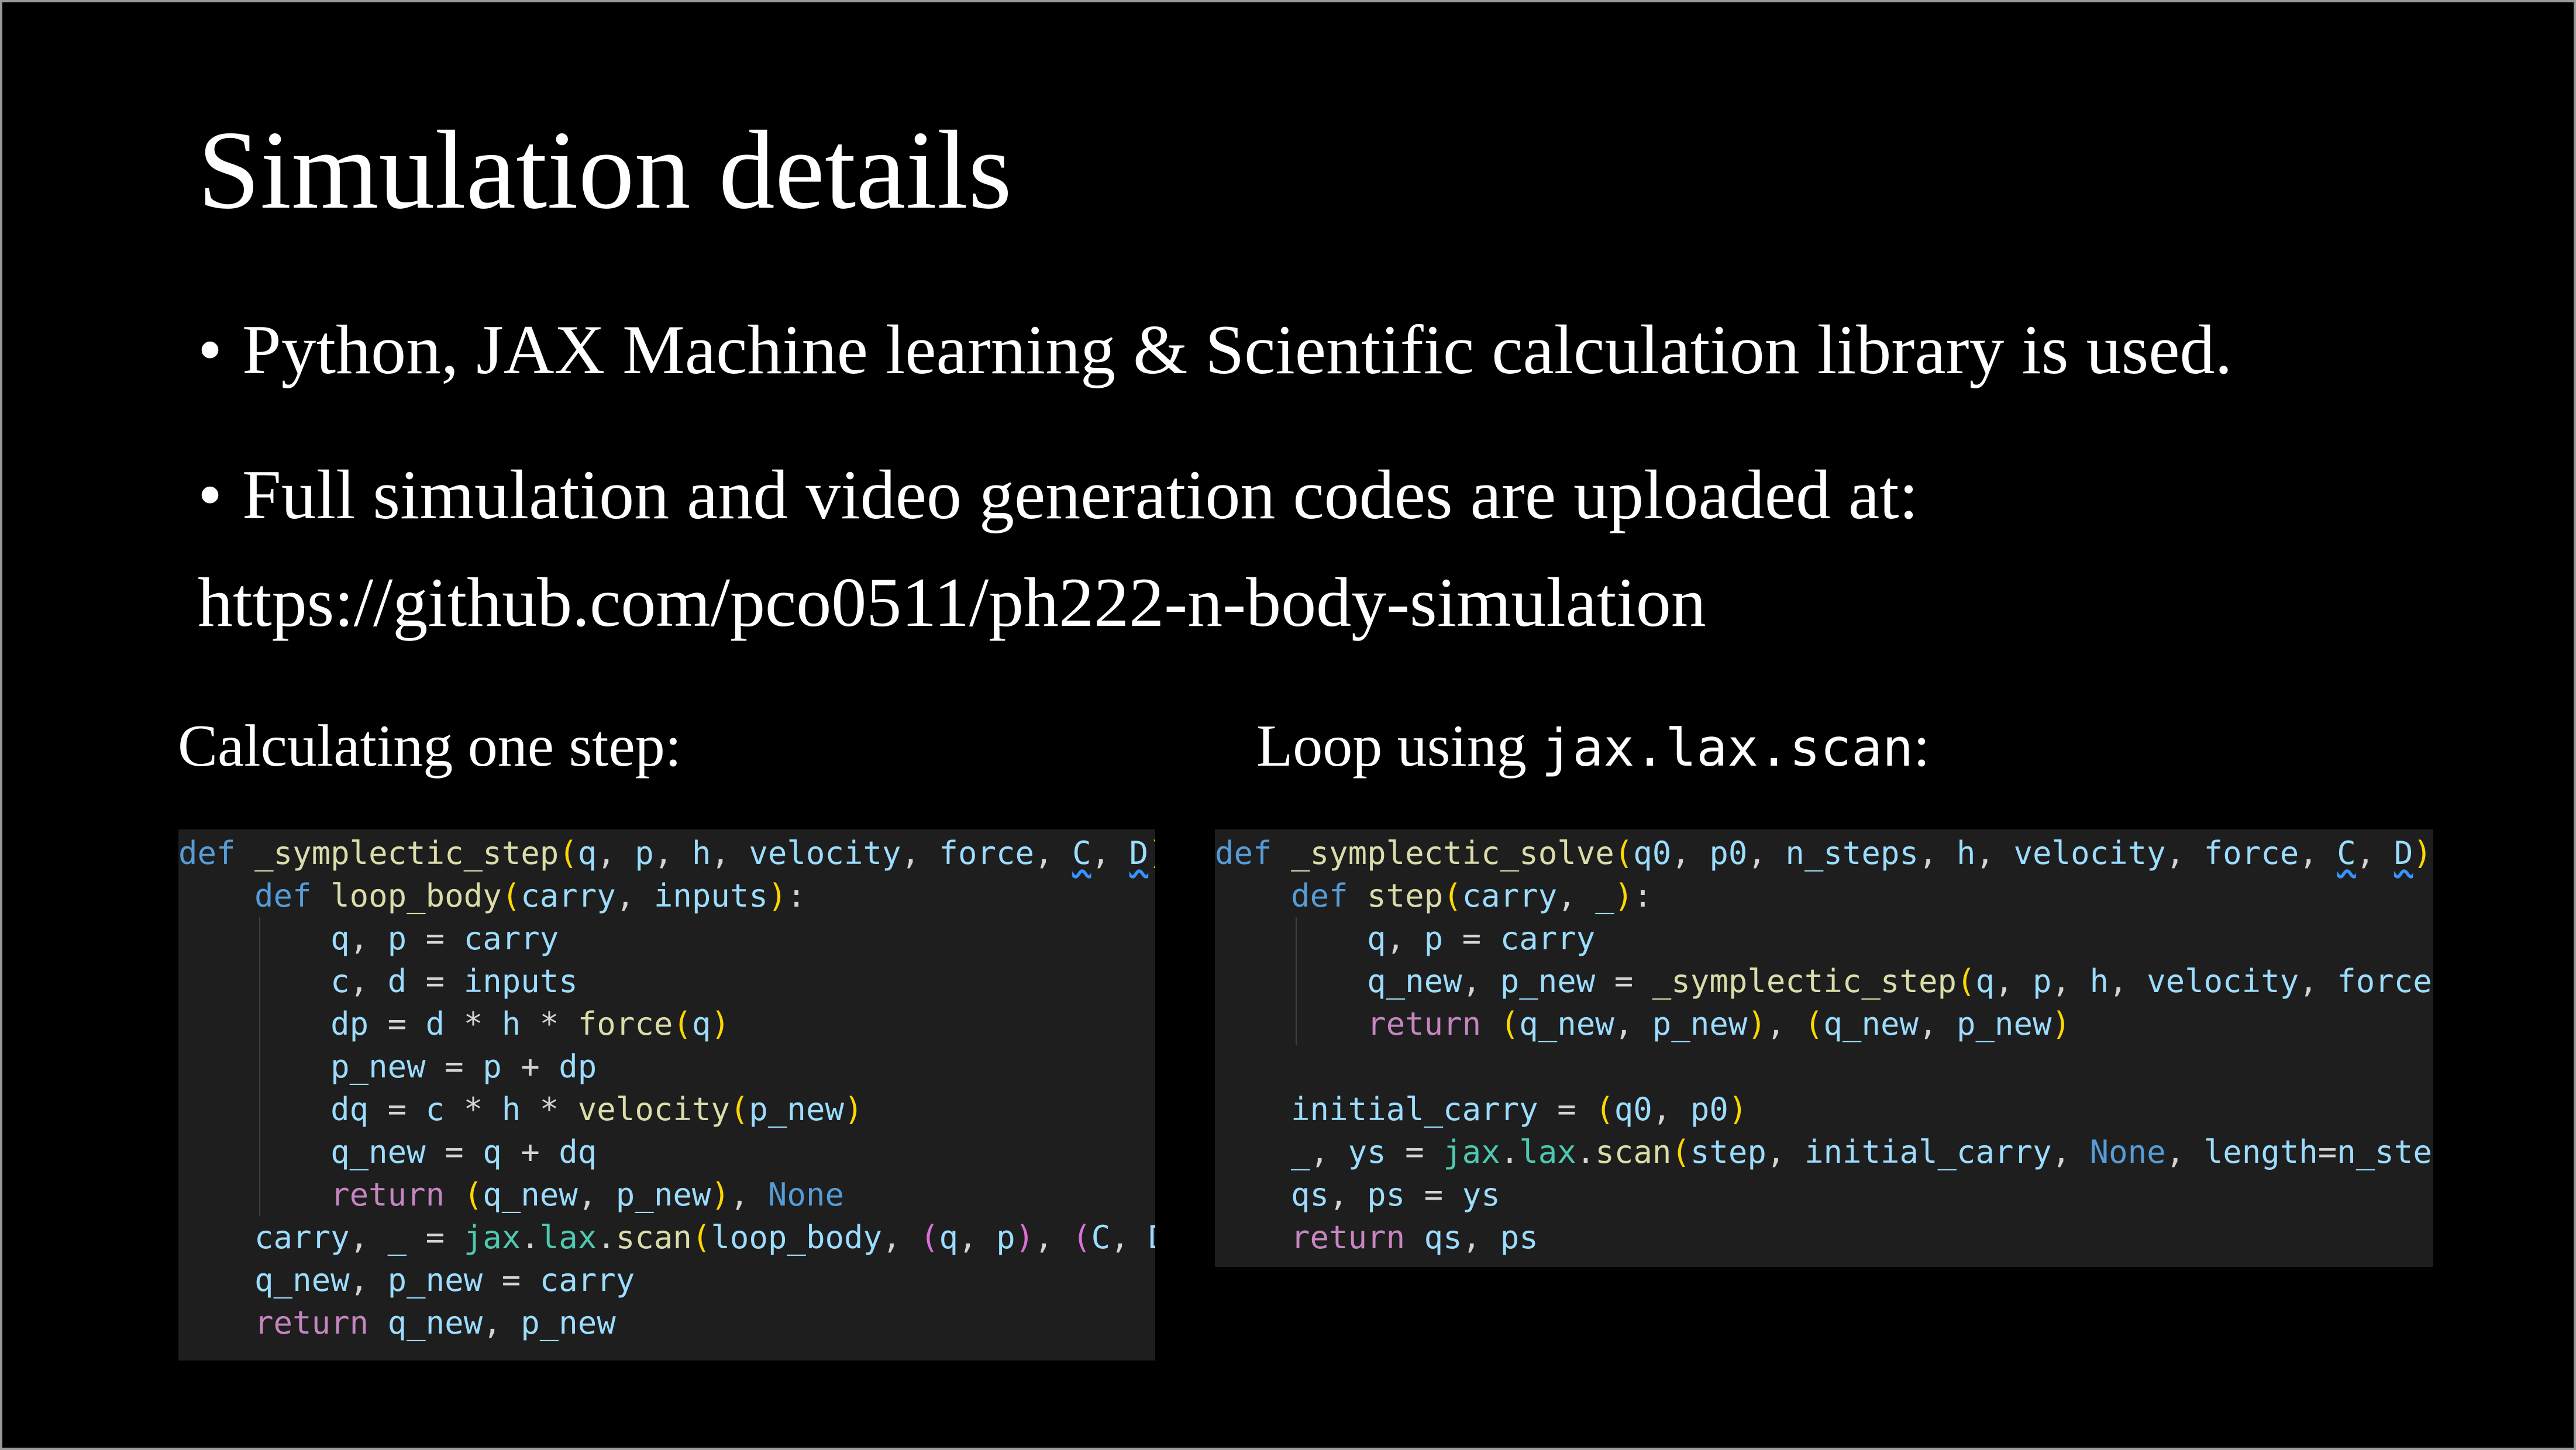 The image size is (2576, 1450). Describe the element at coordinates (1395, 1195) in the screenshot. I see `code-line: qs, ps = ys` at that location.